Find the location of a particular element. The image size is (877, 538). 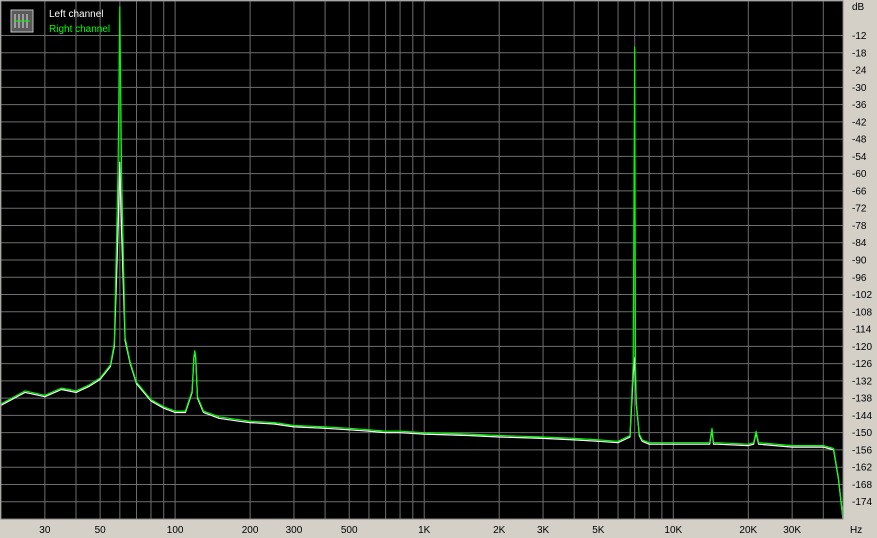

y-tick-label-17: -114 is located at coordinates (862, 330).